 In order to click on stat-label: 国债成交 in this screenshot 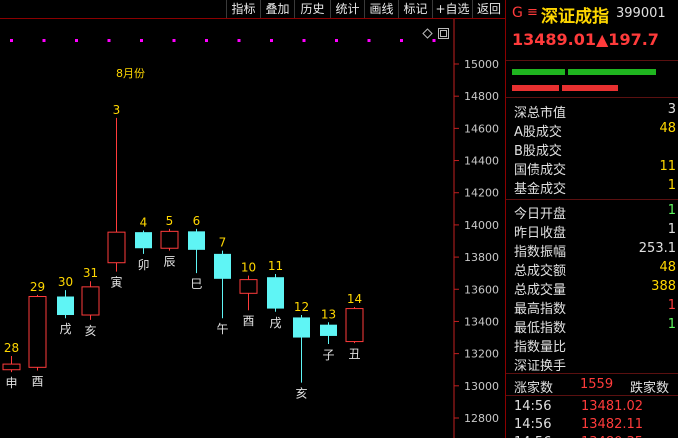, I will do `click(540, 170)`.